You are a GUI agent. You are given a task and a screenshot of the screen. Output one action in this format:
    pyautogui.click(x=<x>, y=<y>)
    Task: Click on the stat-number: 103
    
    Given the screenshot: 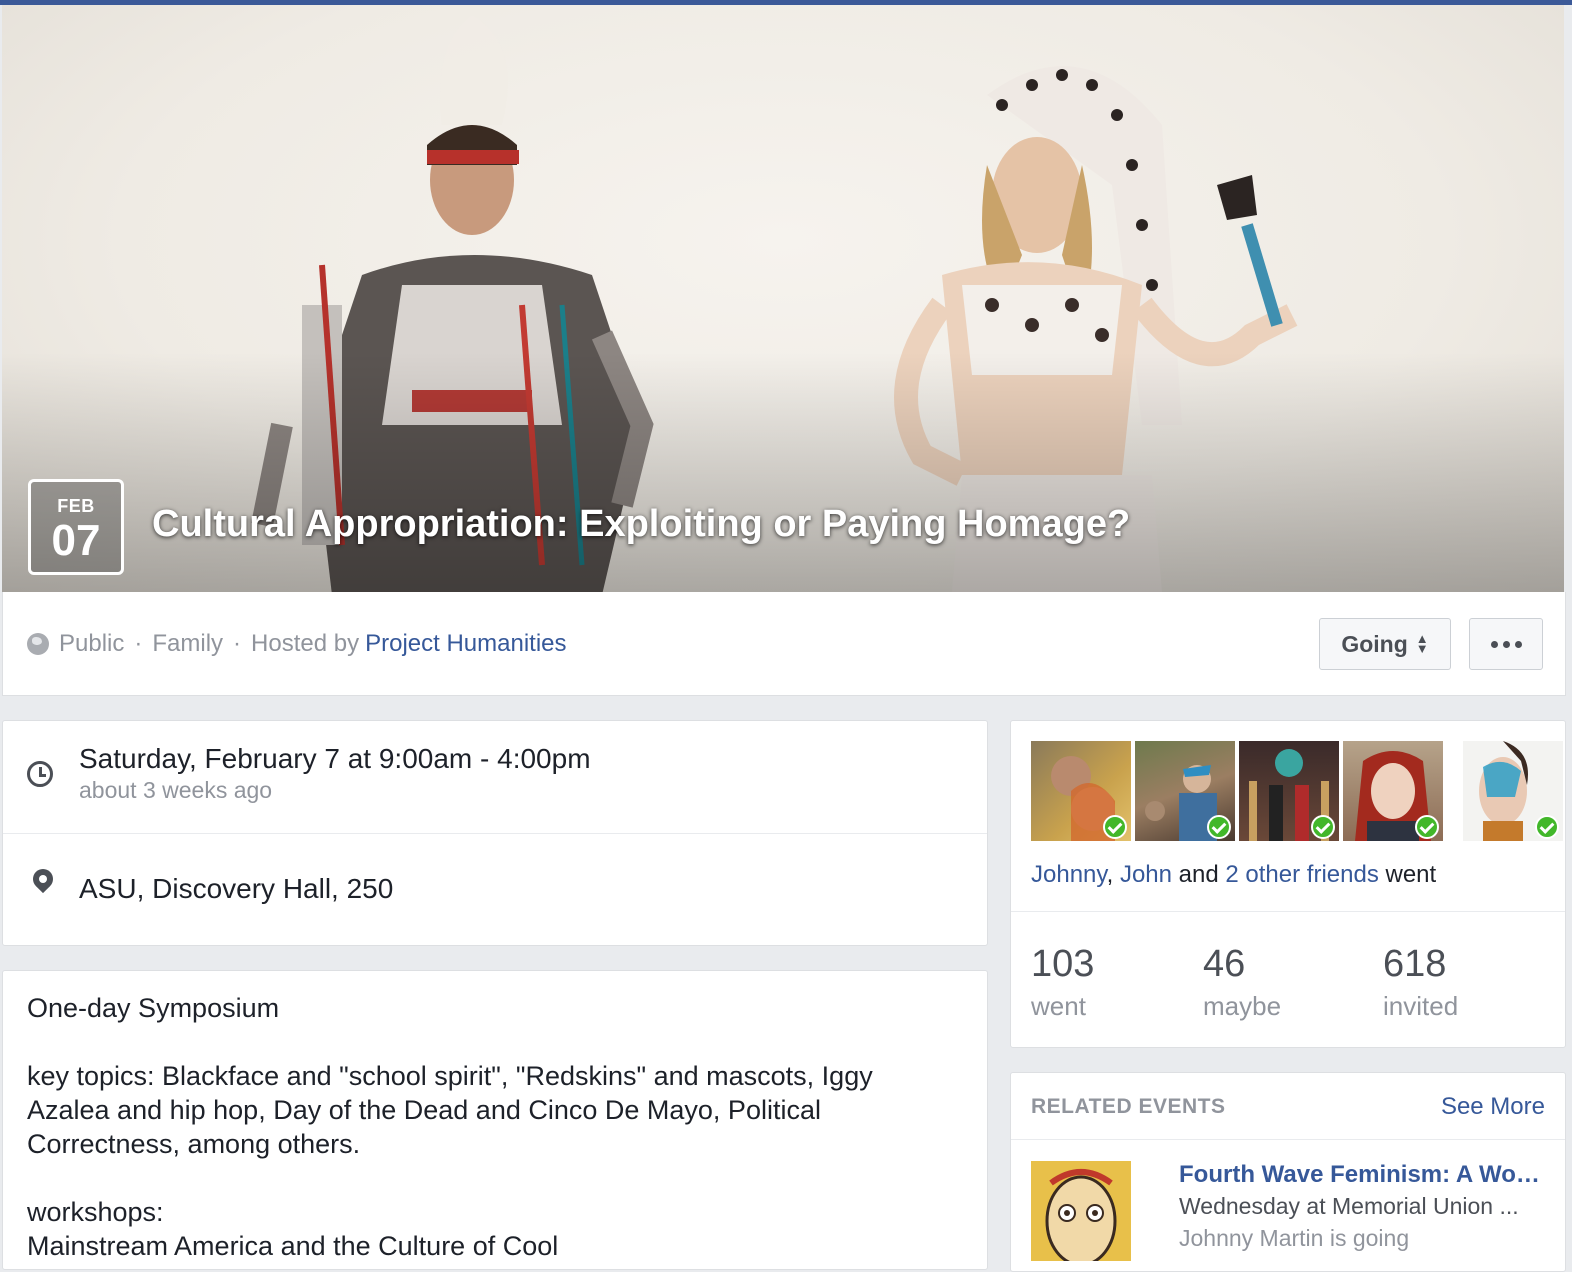 What is the action you would take?
    pyautogui.click(x=1063, y=964)
    